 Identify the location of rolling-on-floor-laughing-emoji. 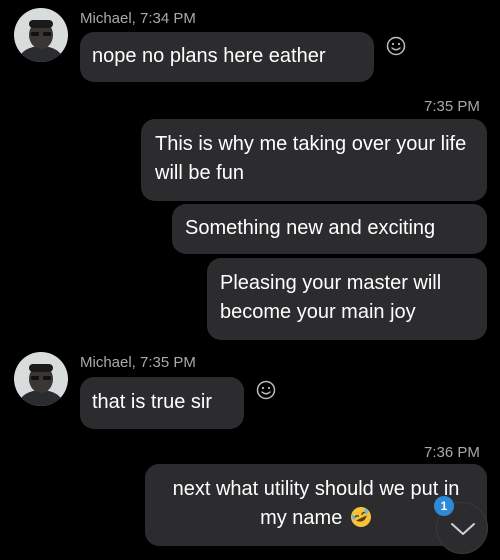
(361, 517).